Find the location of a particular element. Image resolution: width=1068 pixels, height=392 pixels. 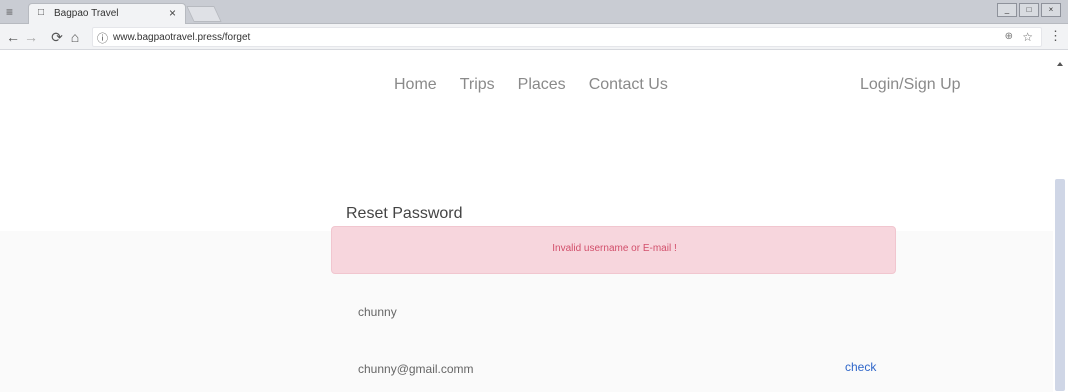

email-field: chunny@gmail.comm is located at coordinates (416, 369).